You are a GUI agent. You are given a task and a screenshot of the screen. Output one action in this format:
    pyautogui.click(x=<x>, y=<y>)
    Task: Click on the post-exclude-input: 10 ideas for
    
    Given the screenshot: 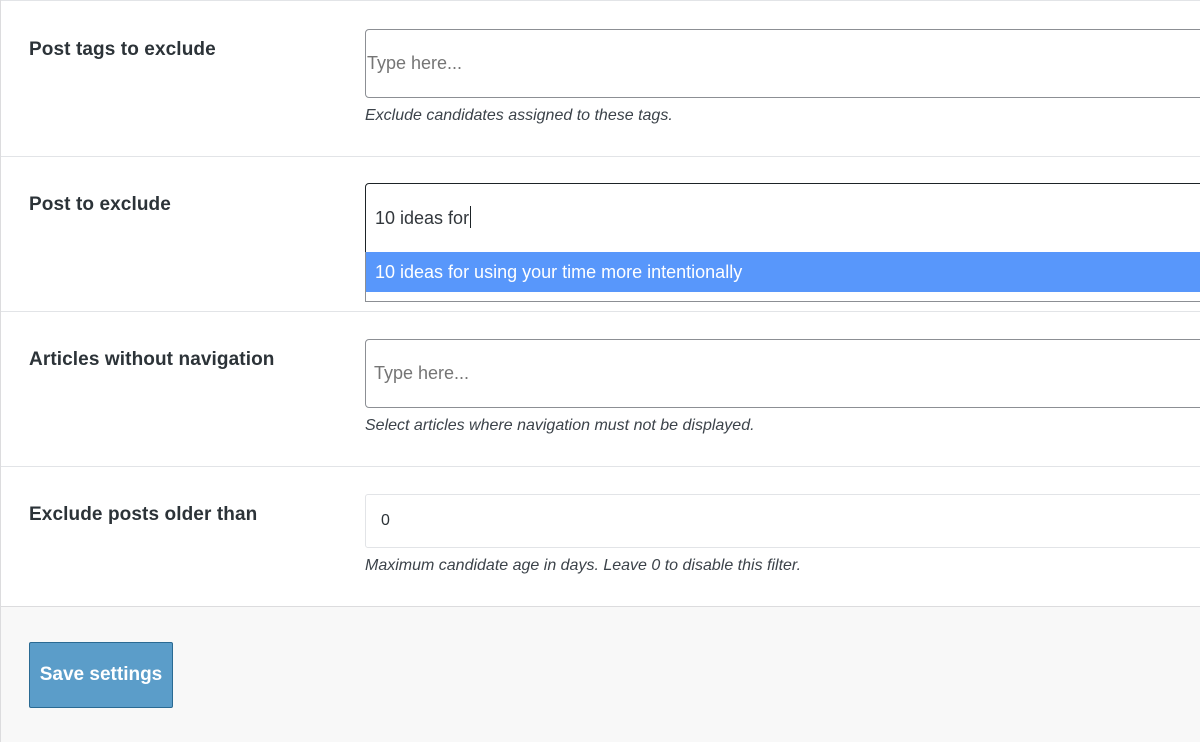 What is the action you would take?
    pyautogui.click(x=782, y=218)
    